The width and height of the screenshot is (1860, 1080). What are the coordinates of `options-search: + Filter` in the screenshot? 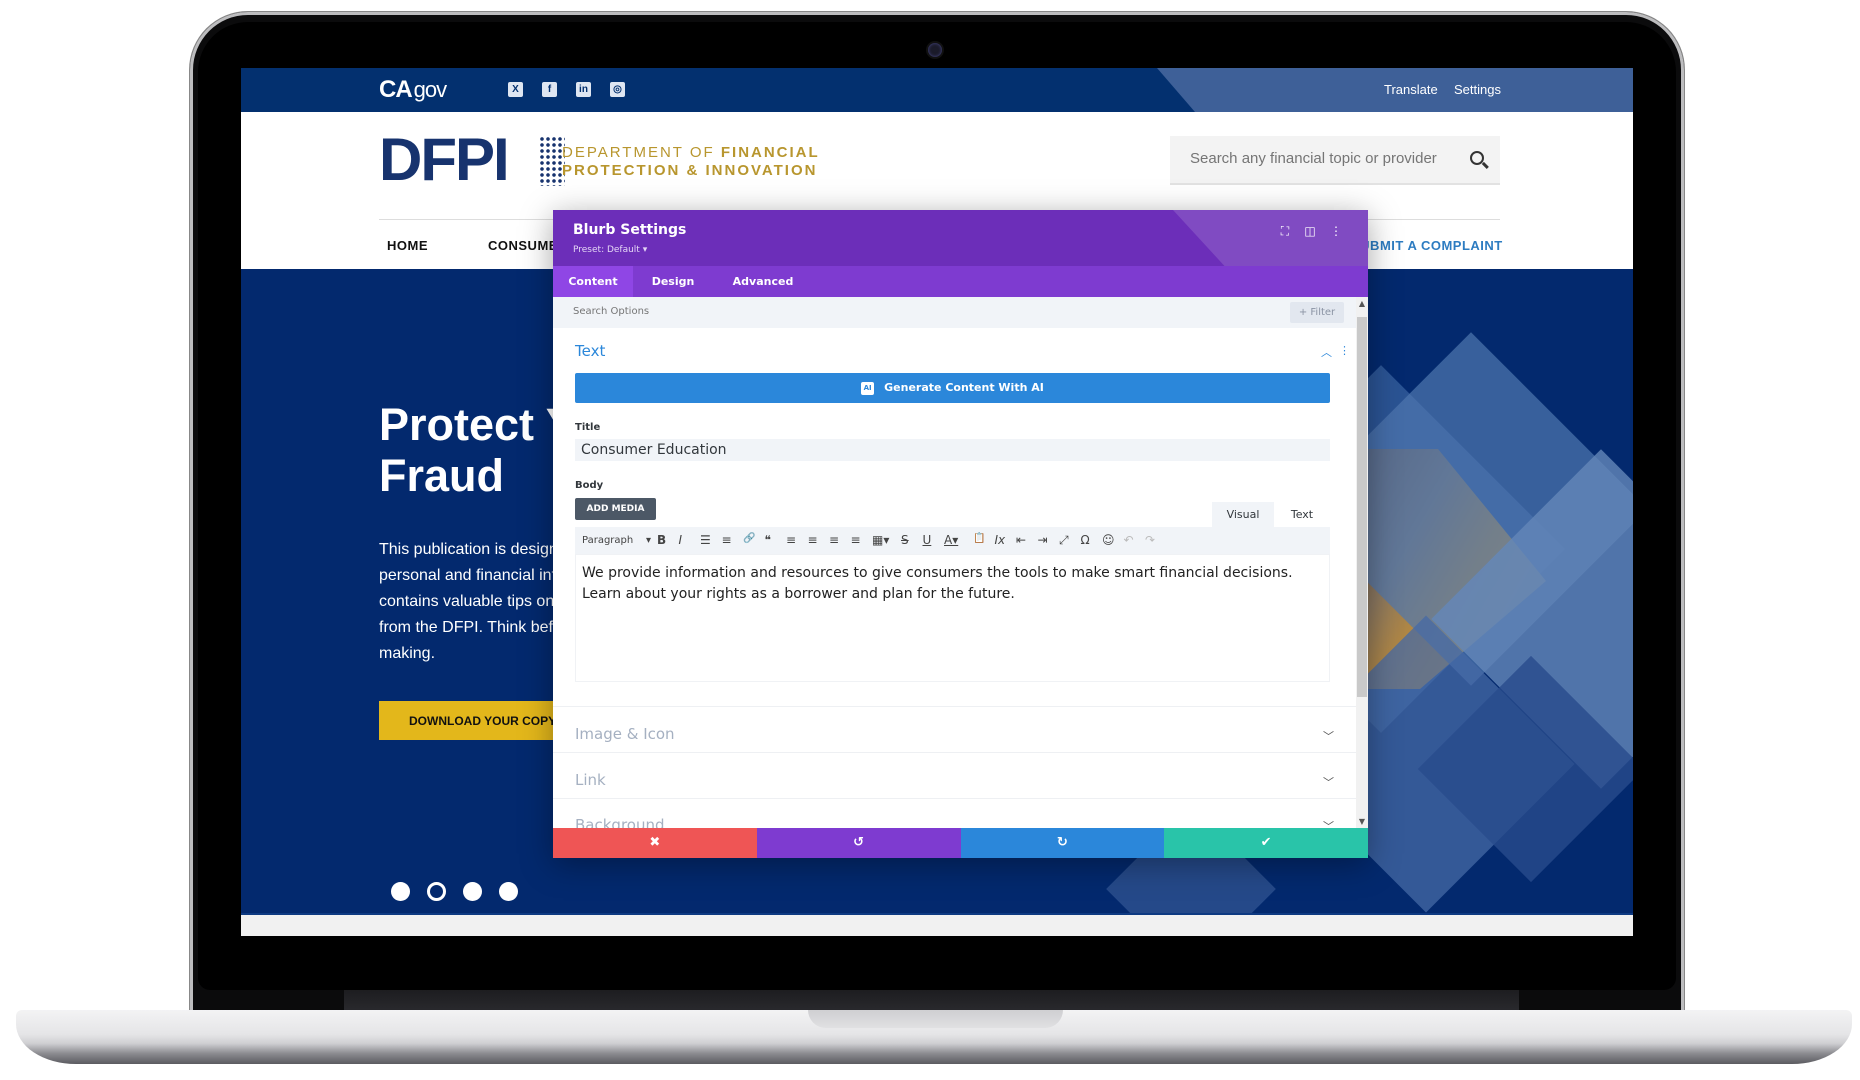 It's located at (954, 312).